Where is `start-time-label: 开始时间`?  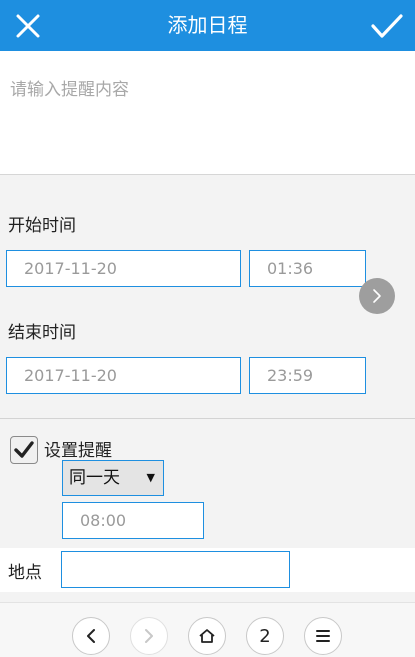 start-time-label: 开始时间 is located at coordinates (42, 226).